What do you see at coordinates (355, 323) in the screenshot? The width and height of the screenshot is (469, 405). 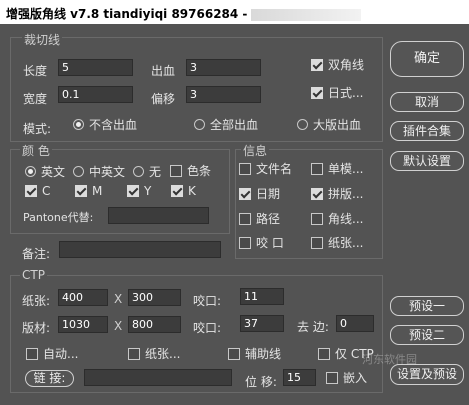 I see `edge-input: 0` at bounding box center [355, 323].